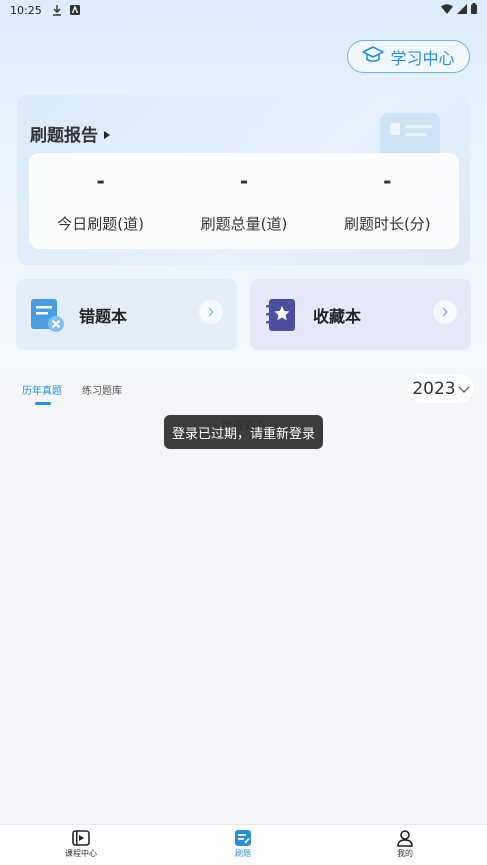 This screenshot has width=487, height=865. What do you see at coordinates (387, 224) in the screenshot?
I see `stat-label: 刷题时长(分)` at bounding box center [387, 224].